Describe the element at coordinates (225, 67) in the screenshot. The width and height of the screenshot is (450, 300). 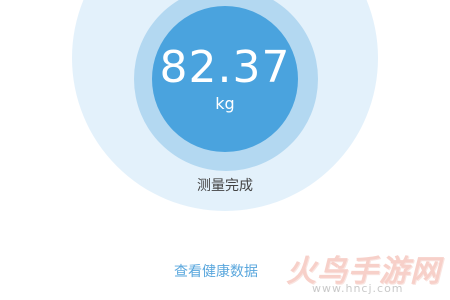
I see `weight-value: 82.37` at that location.